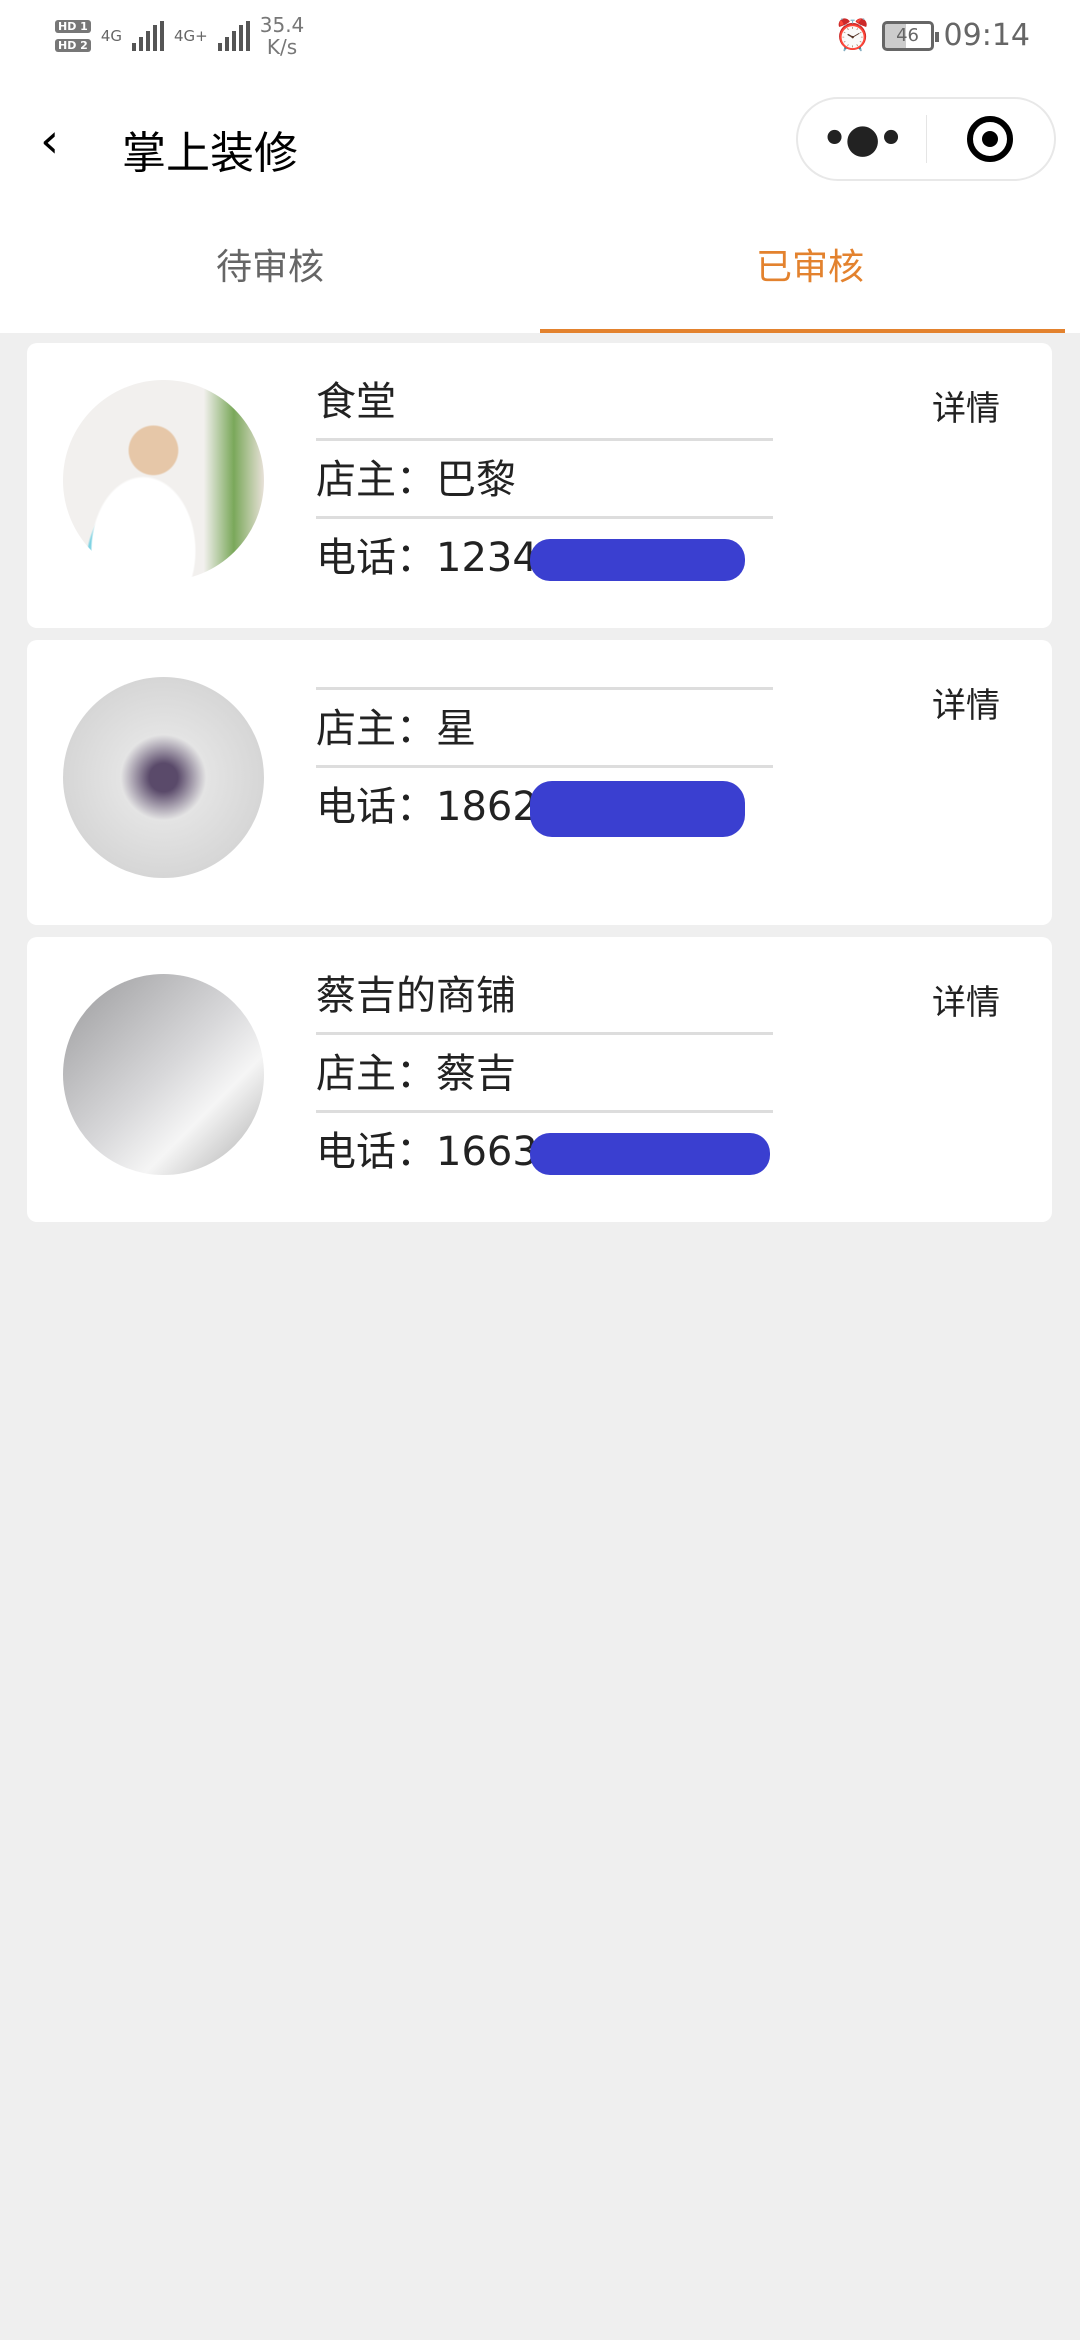 The image size is (1080, 2340). What do you see at coordinates (210, 153) in the screenshot?
I see `page-title: 掌上装修` at bounding box center [210, 153].